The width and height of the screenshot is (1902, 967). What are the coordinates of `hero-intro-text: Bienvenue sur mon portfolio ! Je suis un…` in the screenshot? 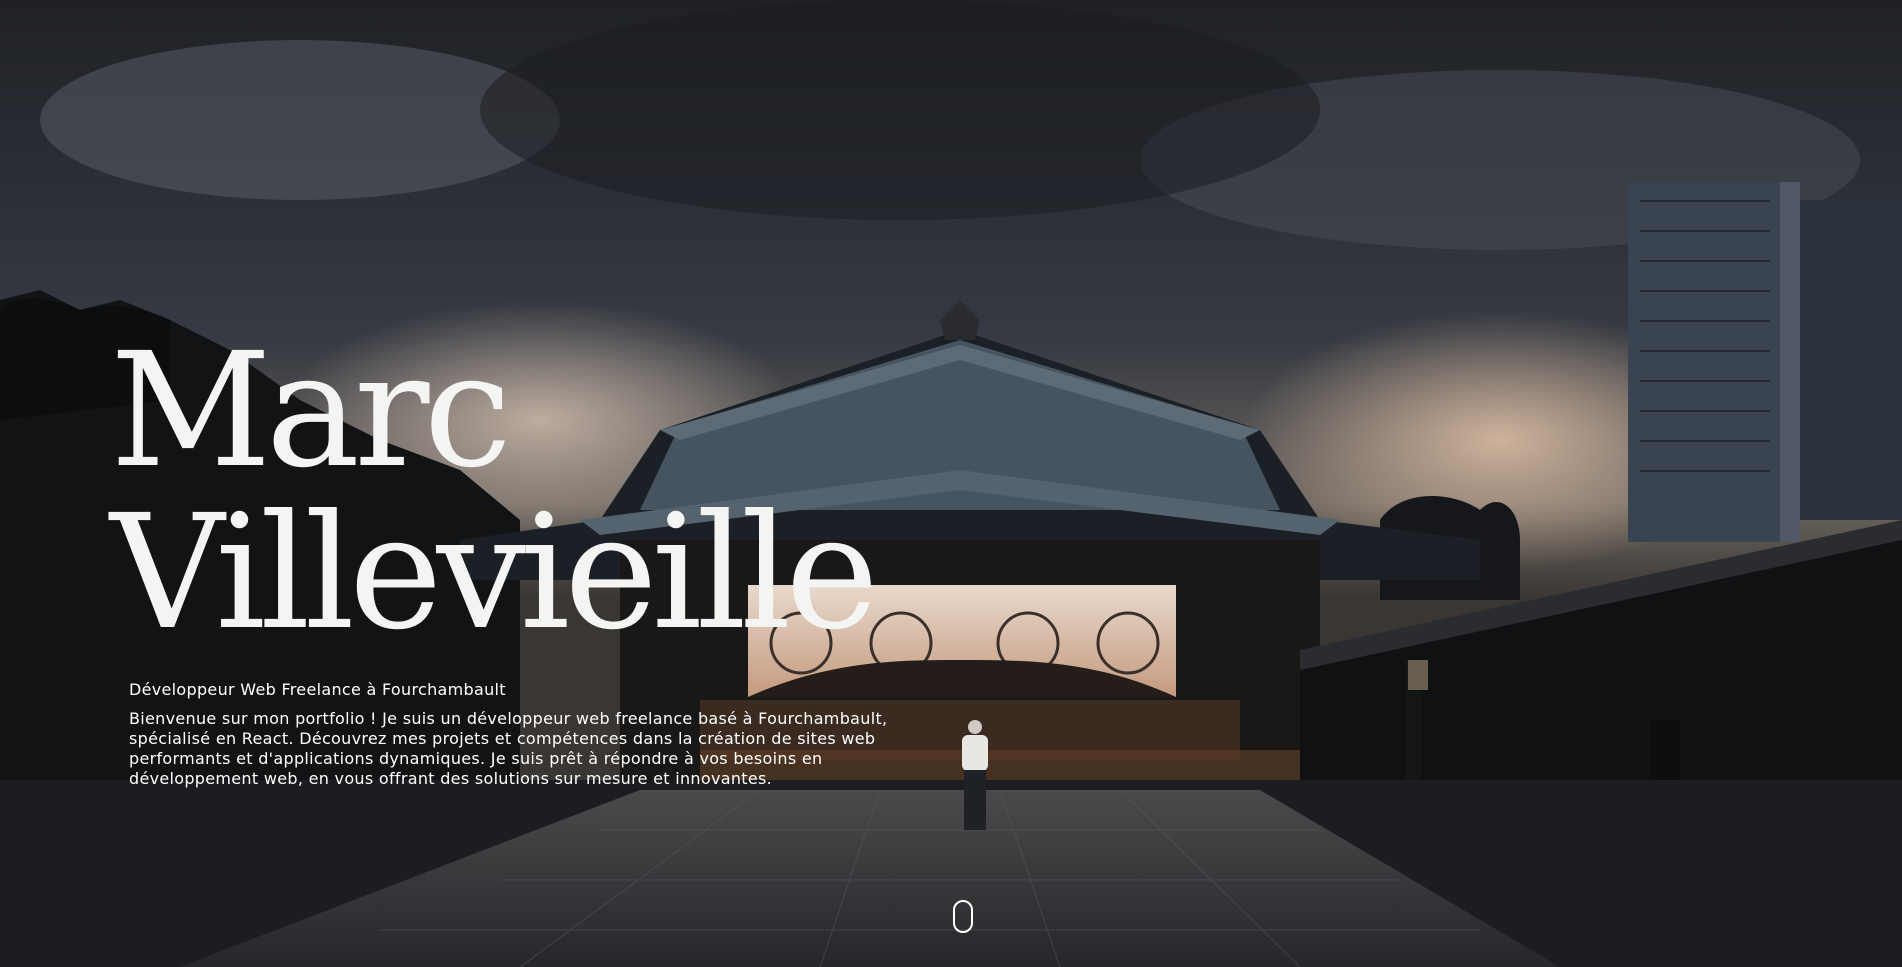 It's located at (508, 748).